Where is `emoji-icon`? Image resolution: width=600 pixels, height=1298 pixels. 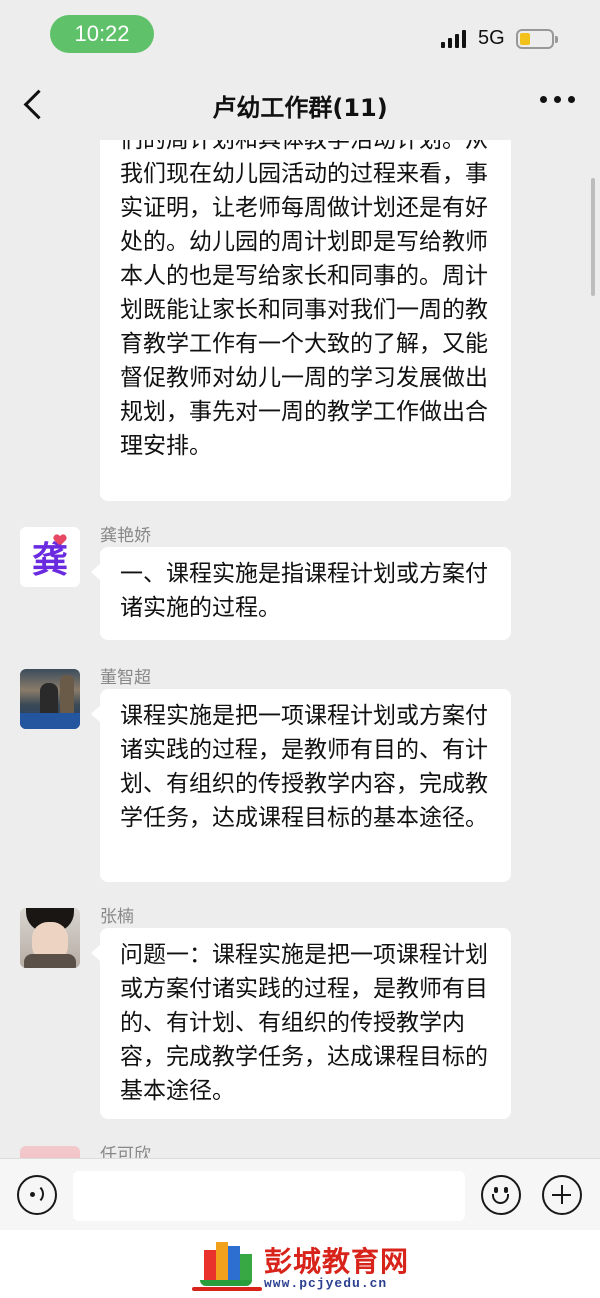
emoji-icon is located at coordinates (501, 1195).